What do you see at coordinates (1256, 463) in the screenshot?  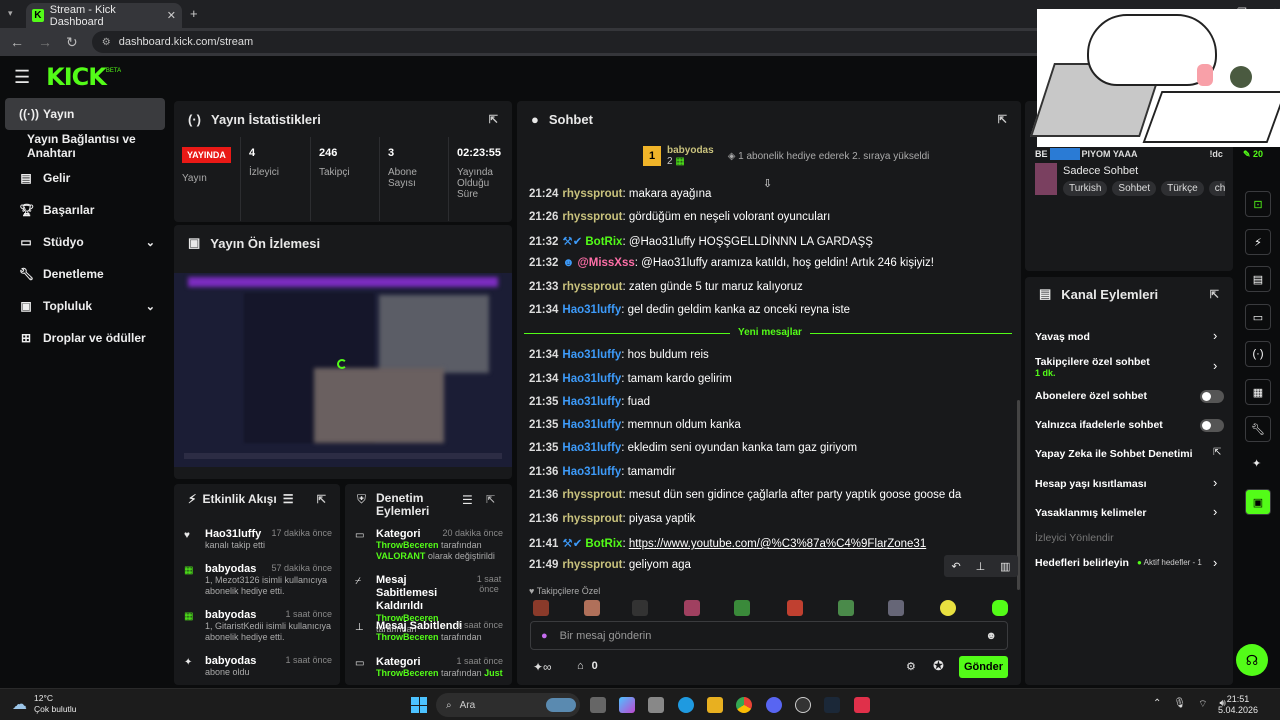 I see `rail-button-points: ✦` at bounding box center [1256, 463].